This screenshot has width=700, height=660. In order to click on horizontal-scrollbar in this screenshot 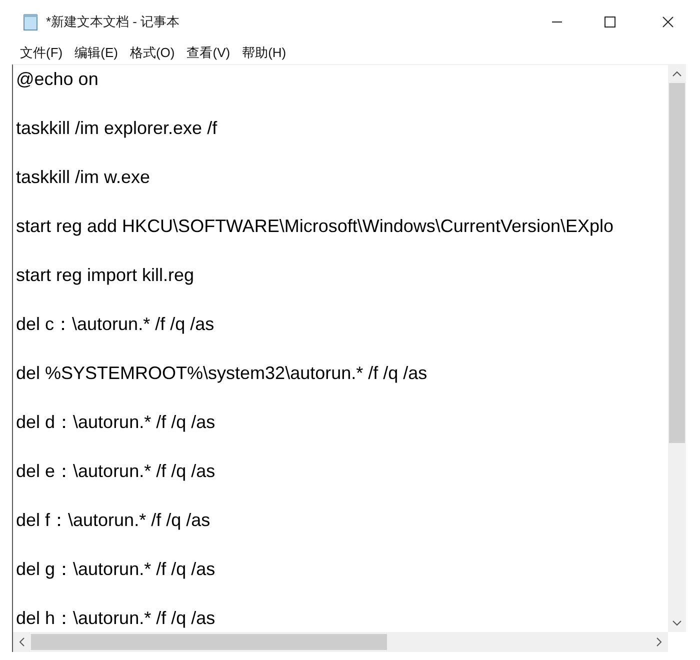, I will do `click(340, 642)`.